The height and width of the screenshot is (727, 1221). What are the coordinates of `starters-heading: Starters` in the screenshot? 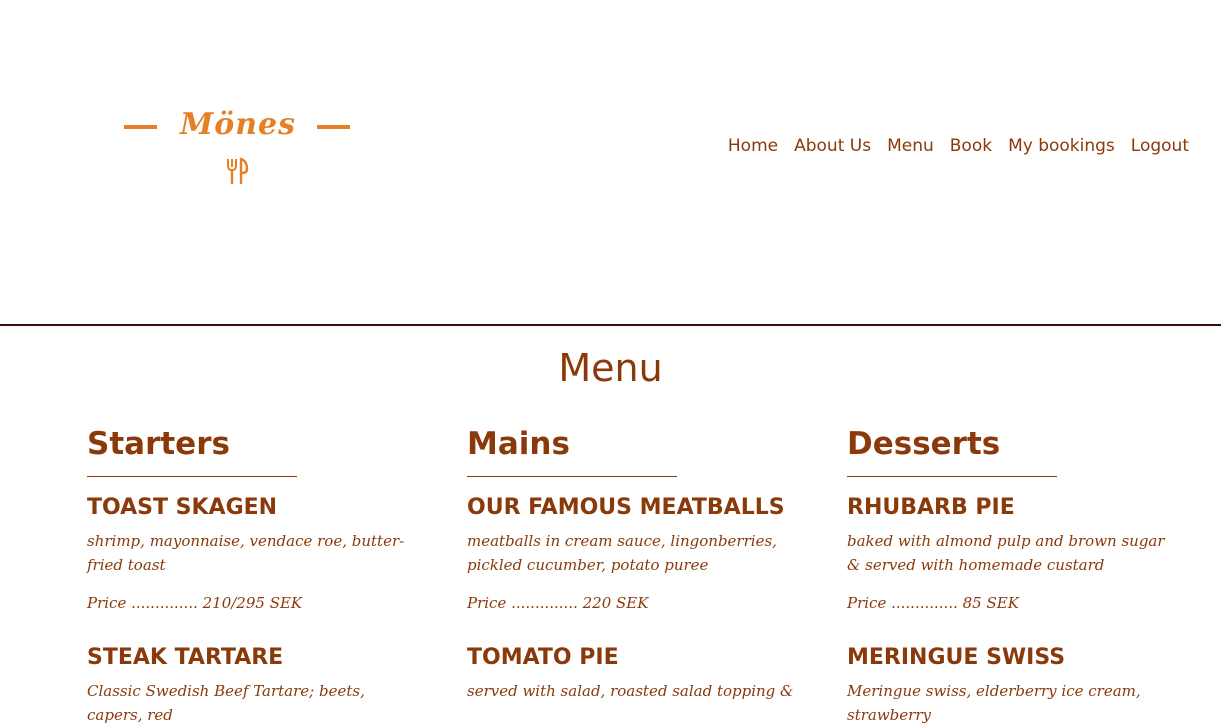 It's located at (192, 450).